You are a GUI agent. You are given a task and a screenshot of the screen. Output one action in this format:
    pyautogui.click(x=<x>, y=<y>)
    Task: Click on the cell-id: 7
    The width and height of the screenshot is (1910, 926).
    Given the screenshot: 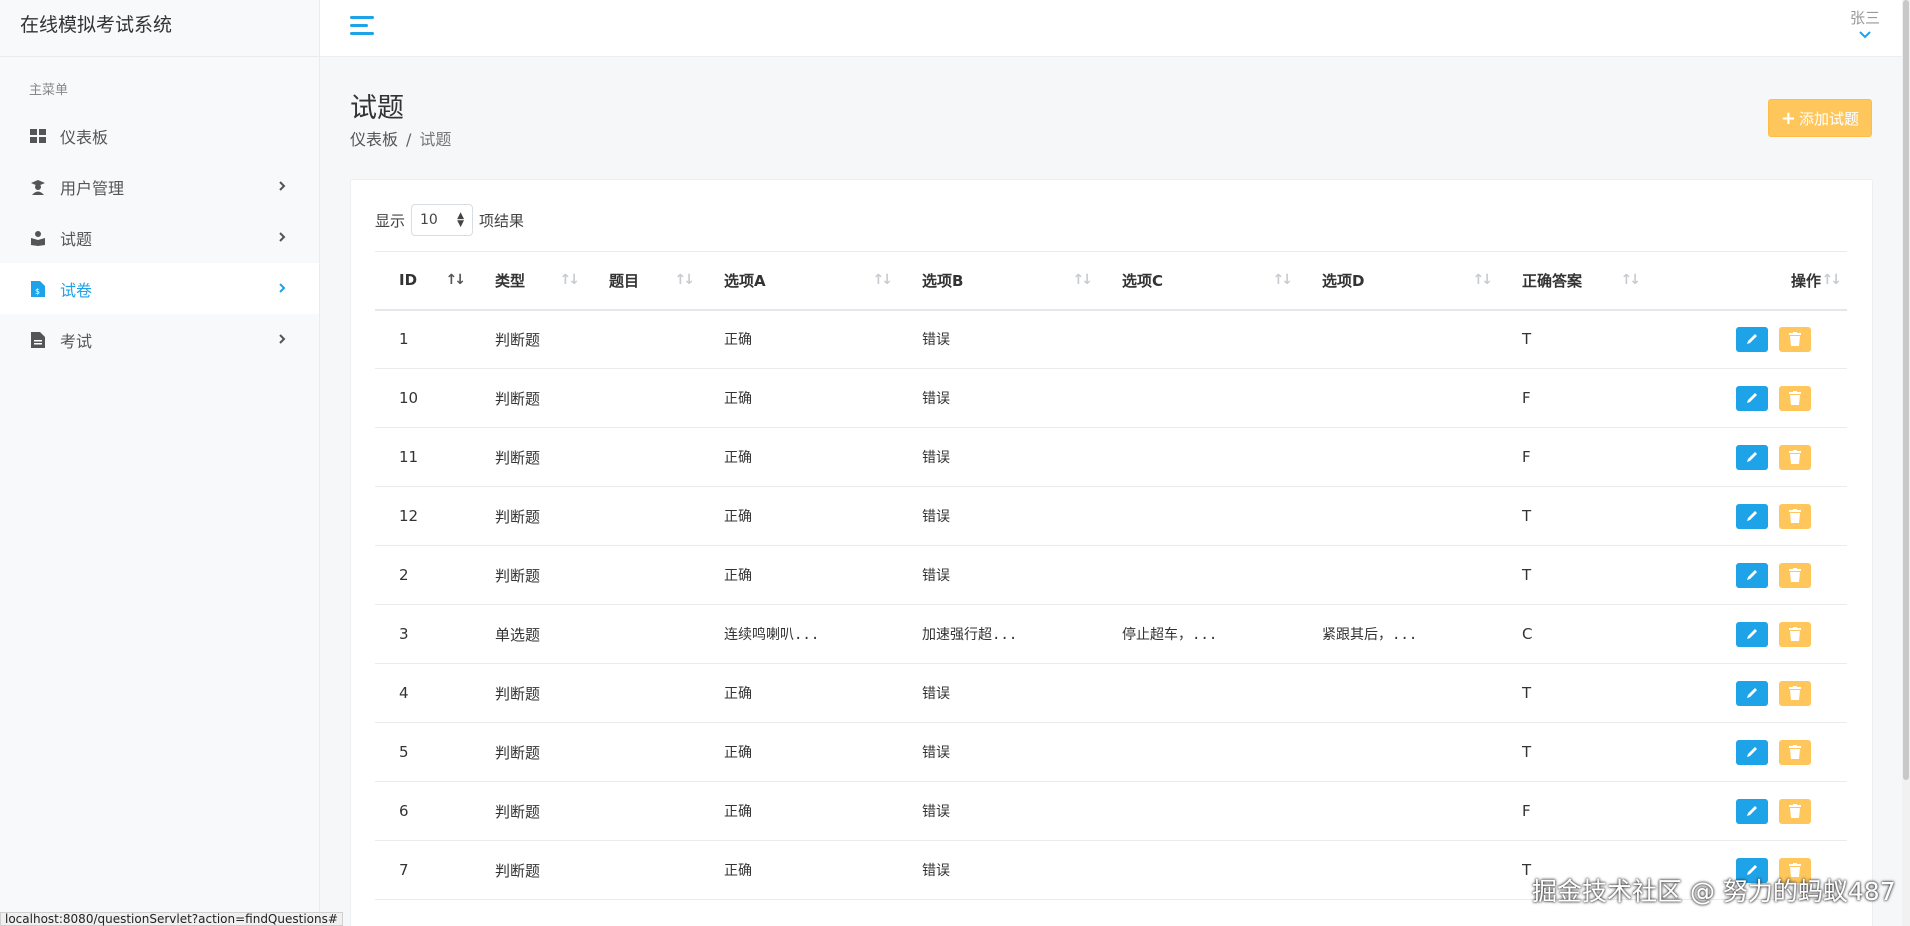 What is the action you would take?
    pyautogui.click(x=423, y=870)
    